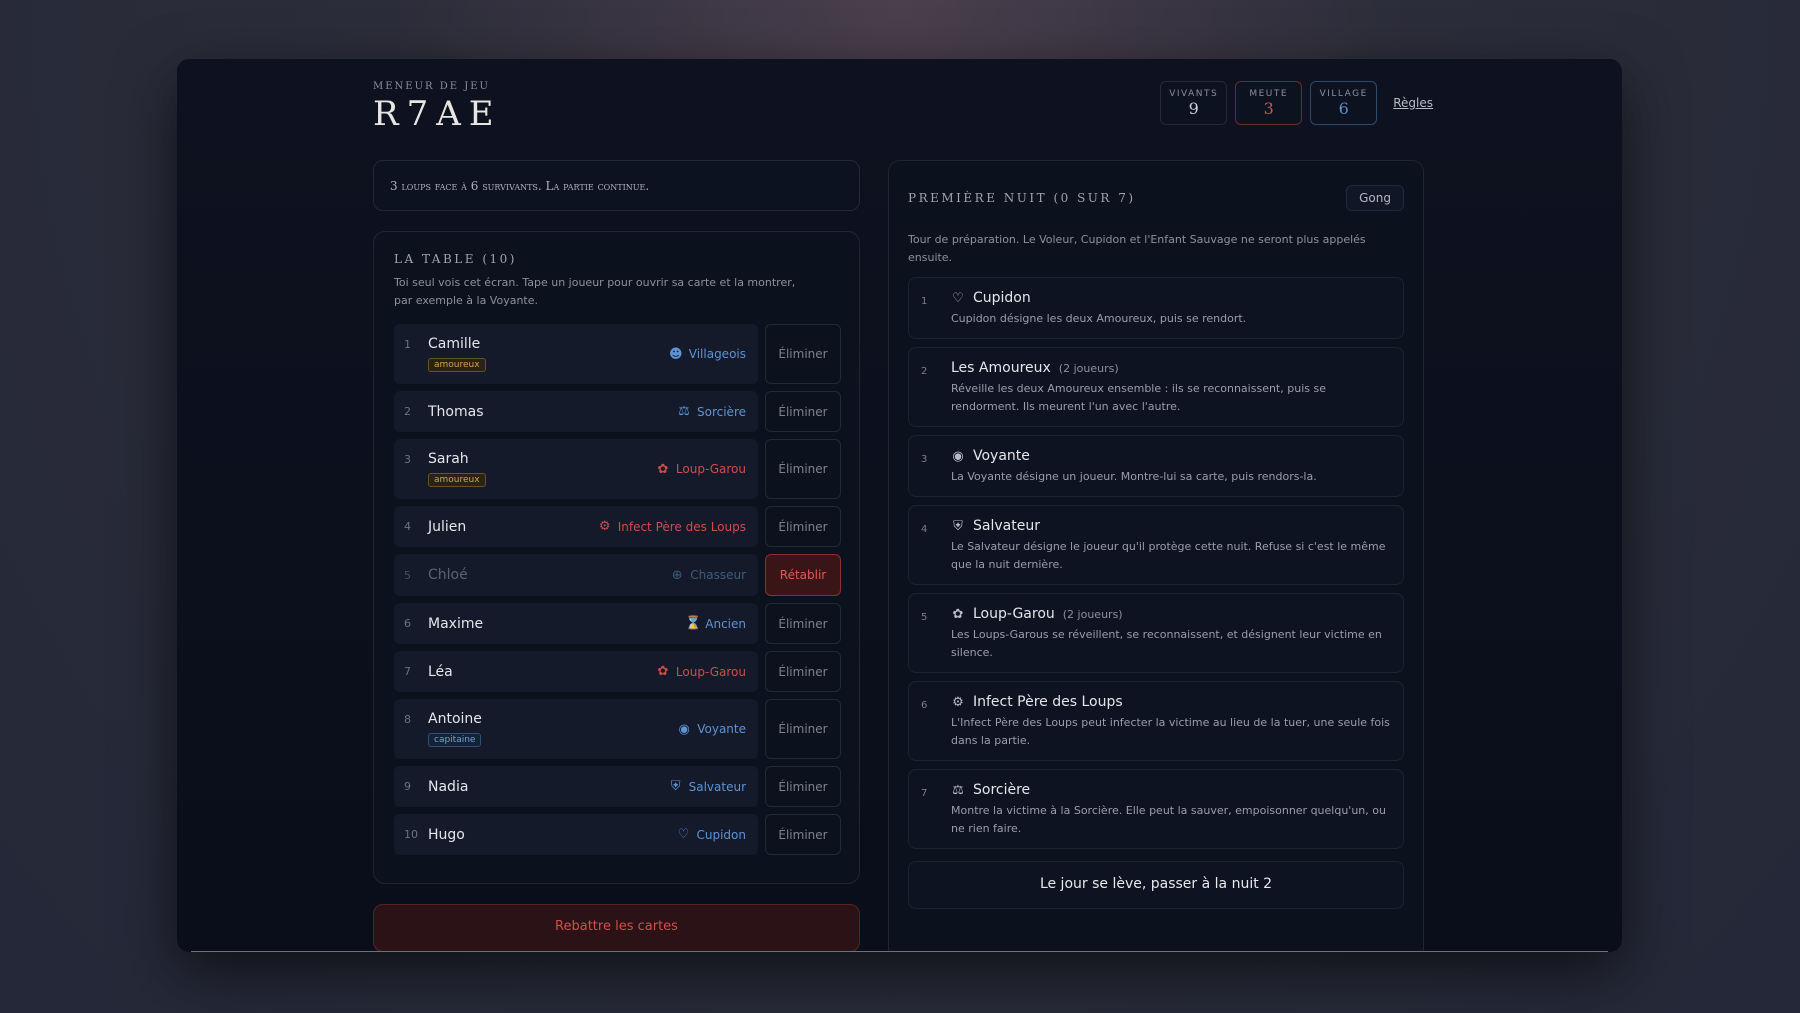 This screenshot has width=1800, height=1013. I want to click on player-row: 10 Hugo ♡ Cupidon Éliminer, so click(617, 834).